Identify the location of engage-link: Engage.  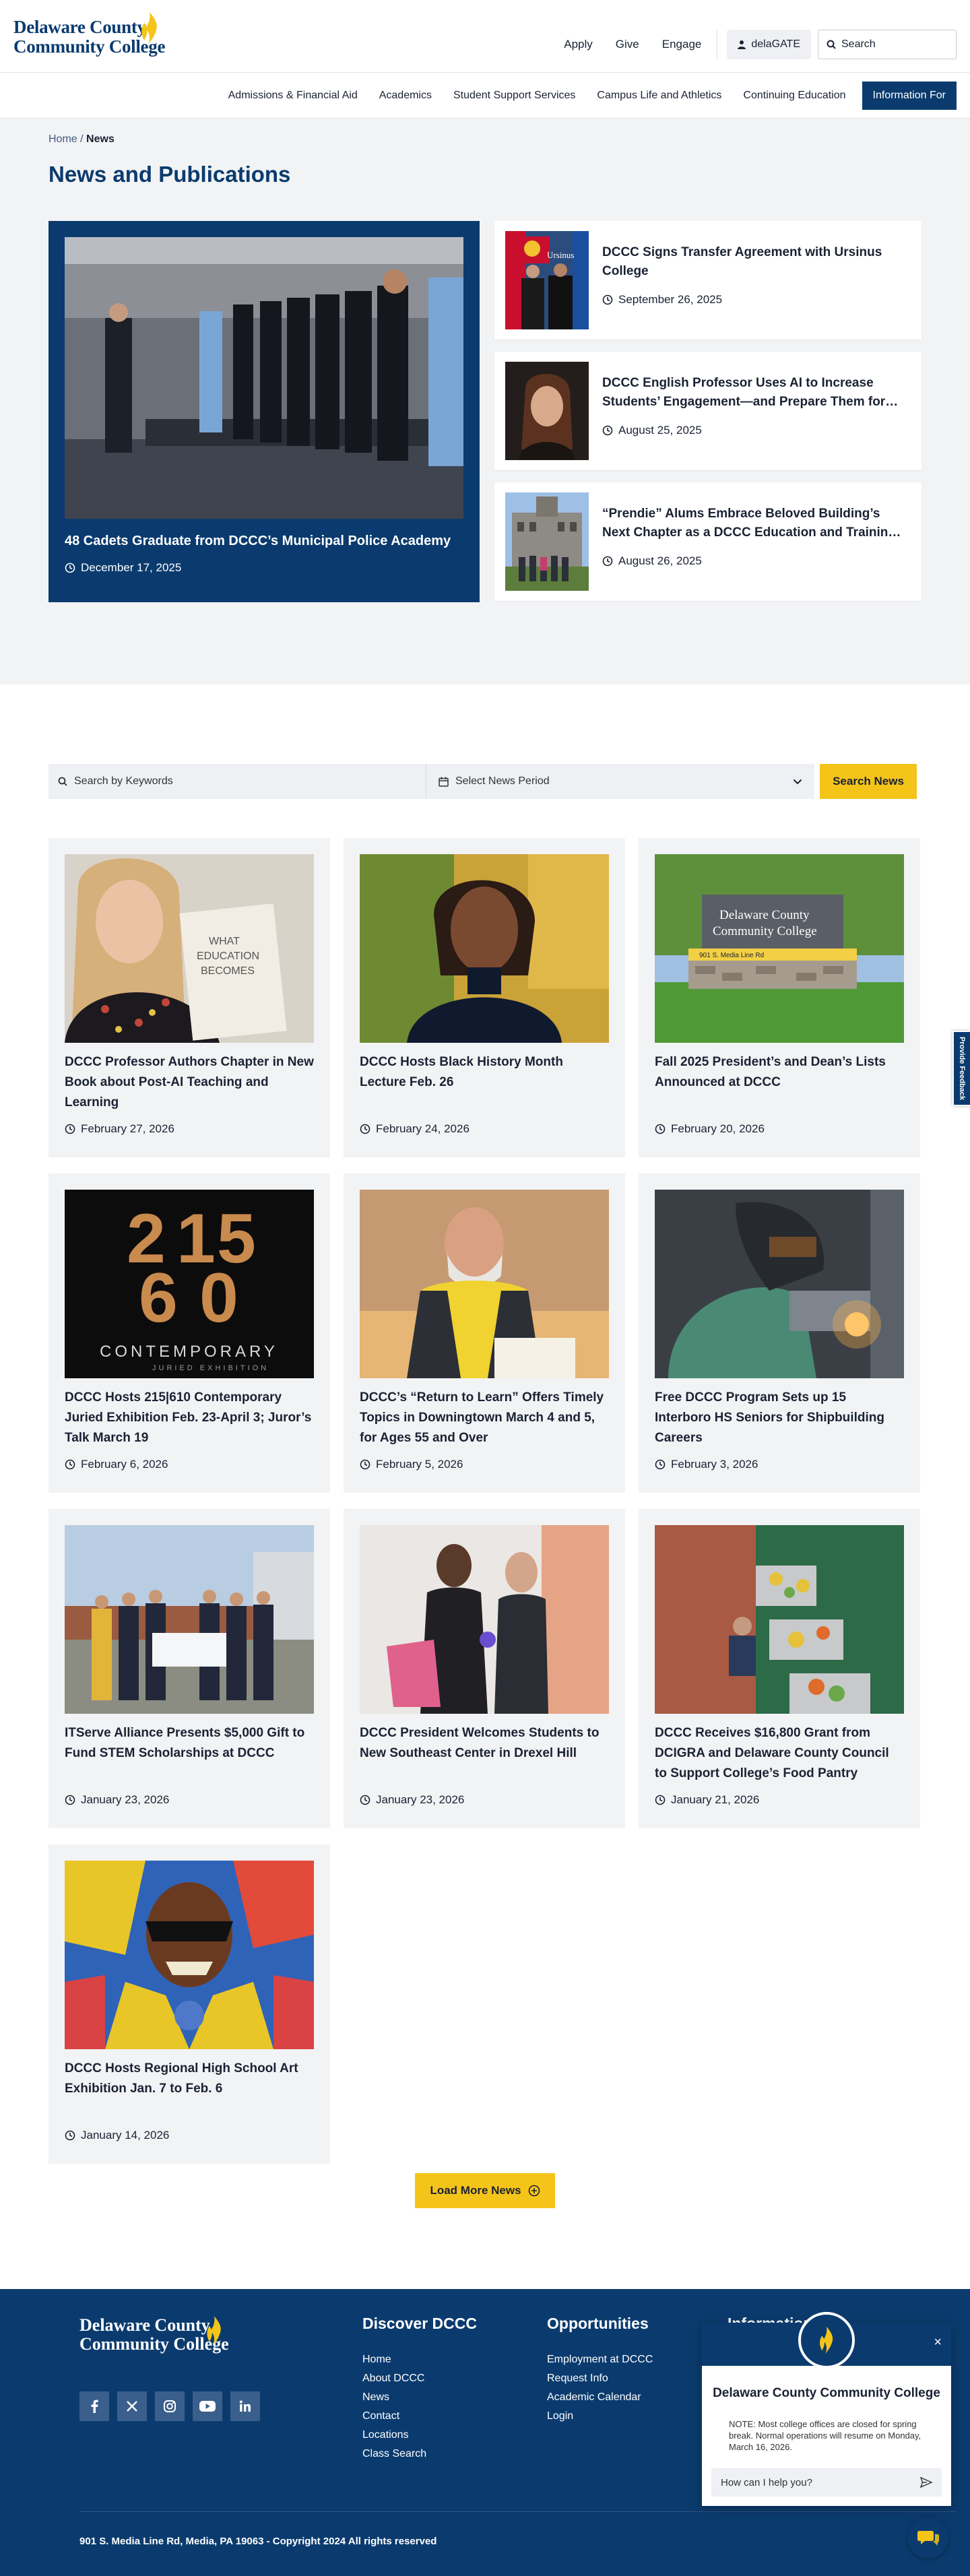
(682, 44).